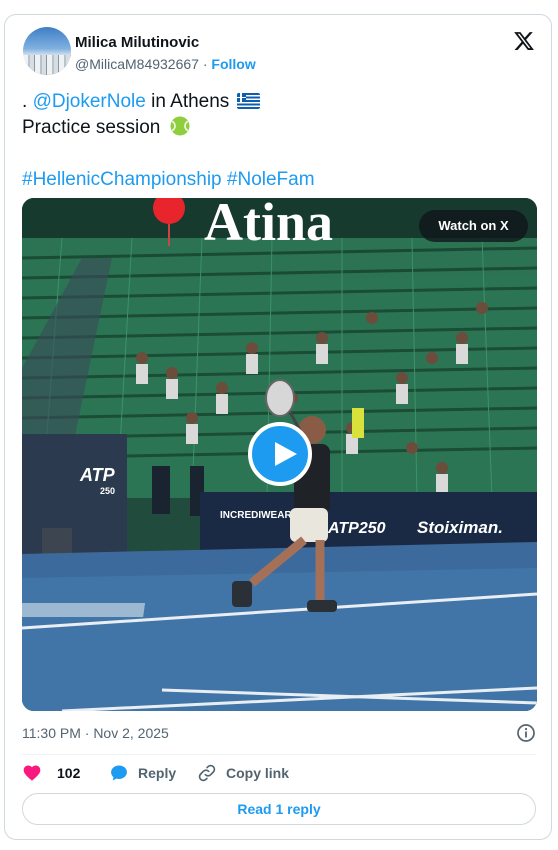 This screenshot has width=558, height=850. What do you see at coordinates (258, 773) in the screenshot?
I see `copy-link-label: Copy link` at bounding box center [258, 773].